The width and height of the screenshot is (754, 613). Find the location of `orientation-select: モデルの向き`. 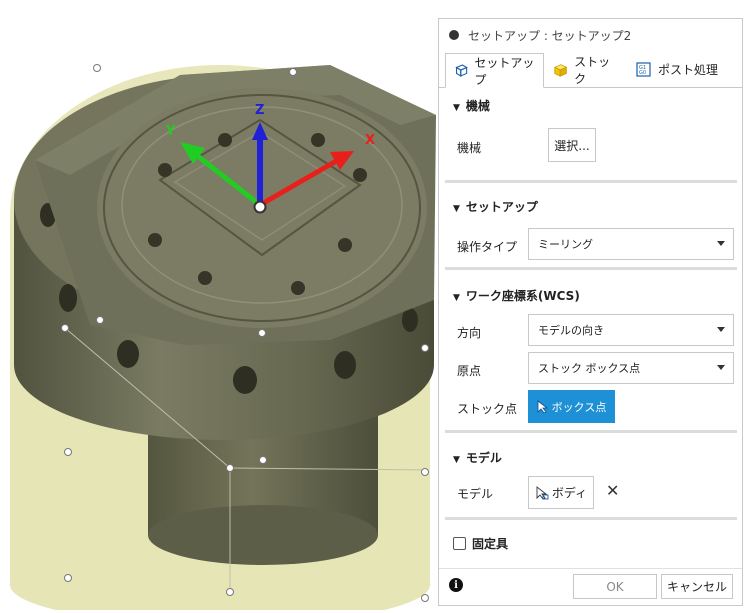

orientation-select: モデルの向き is located at coordinates (631, 330).